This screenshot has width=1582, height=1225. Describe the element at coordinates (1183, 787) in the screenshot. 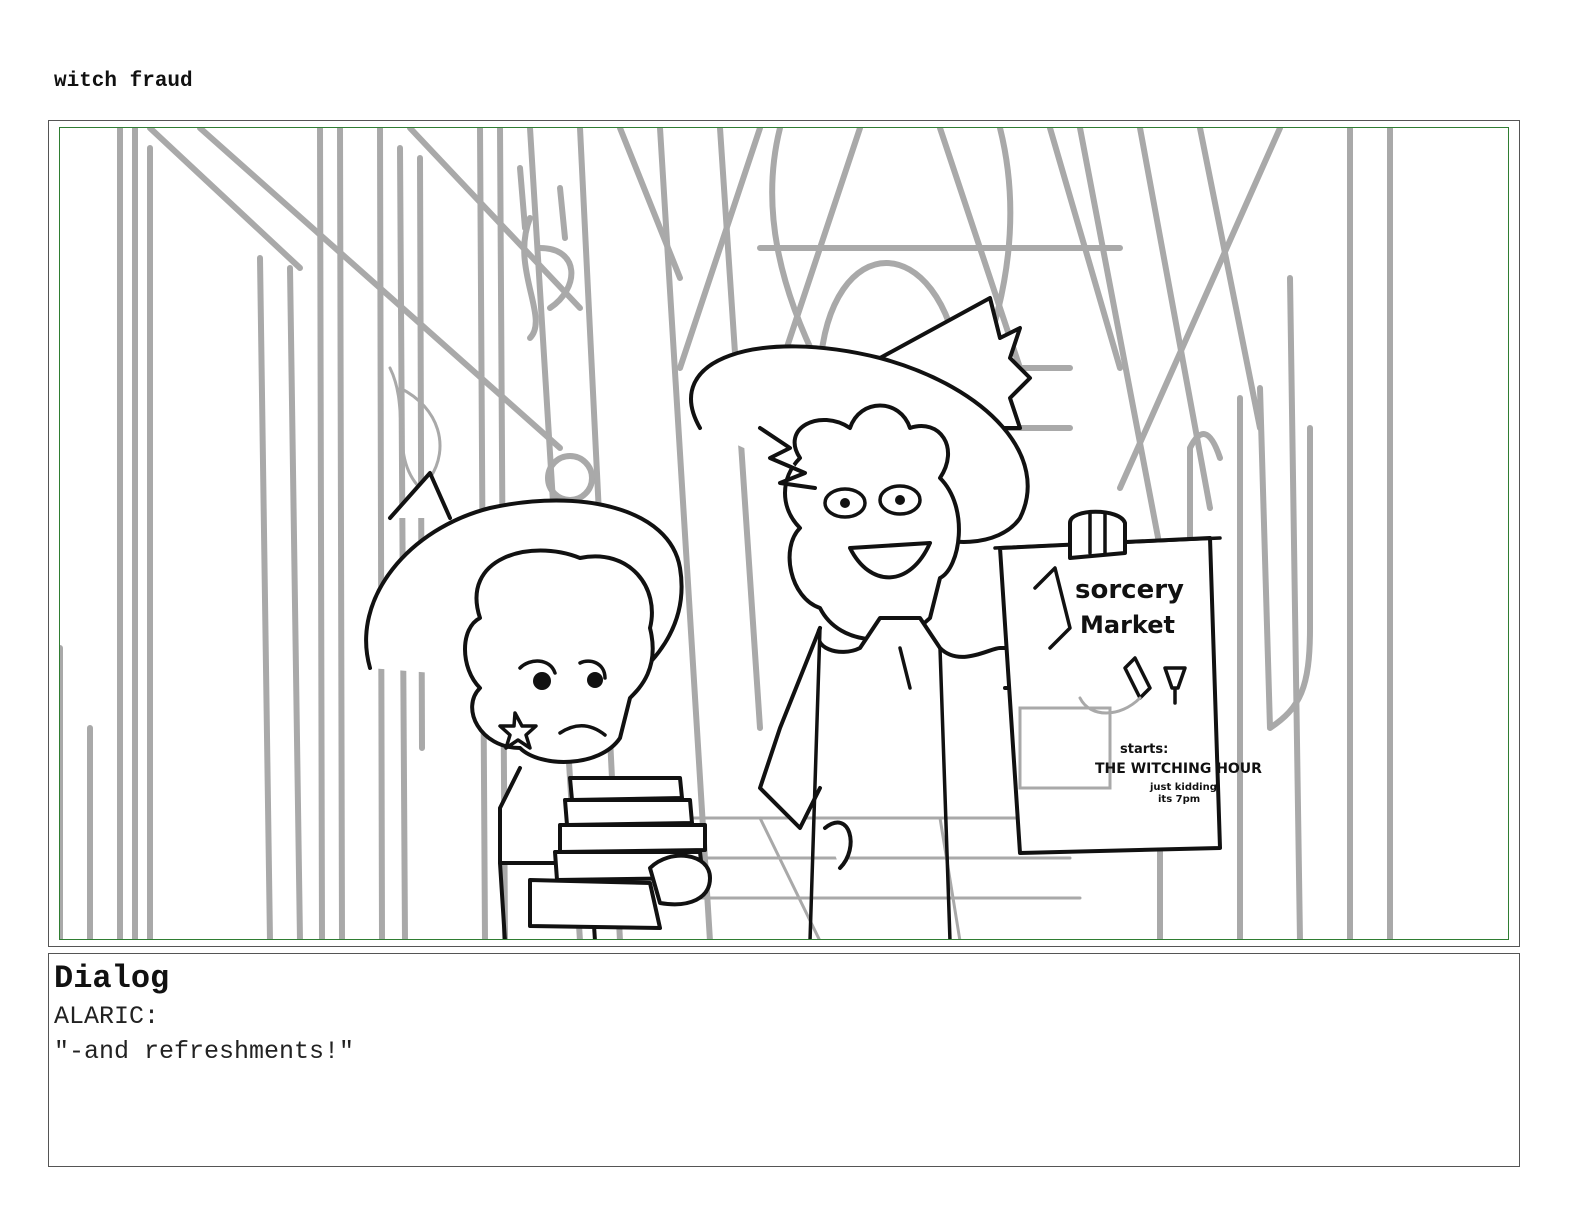

I see `poster-just-kidding: just kidding` at that location.